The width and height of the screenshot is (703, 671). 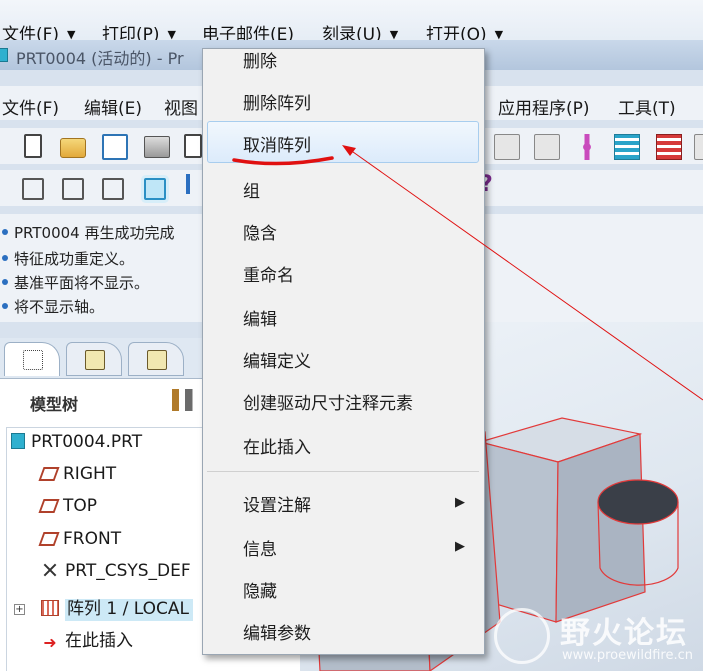 I want to click on paste-icon, so click(x=507, y=147).